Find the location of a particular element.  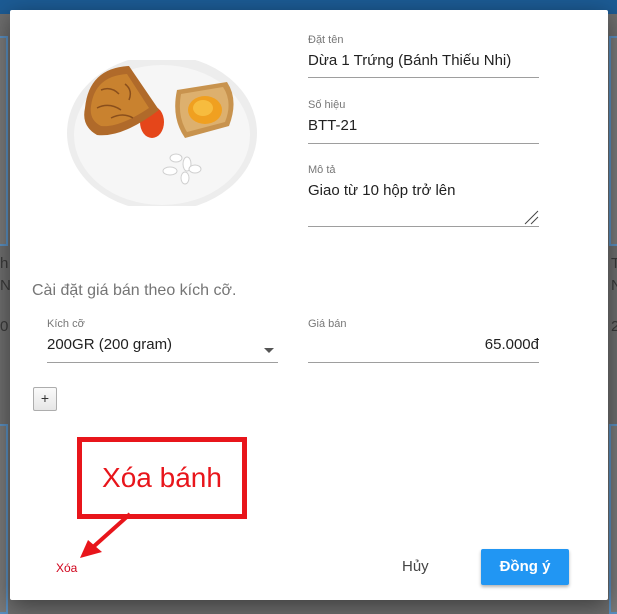

add-size-button: + is located at coordinates (45, 399).